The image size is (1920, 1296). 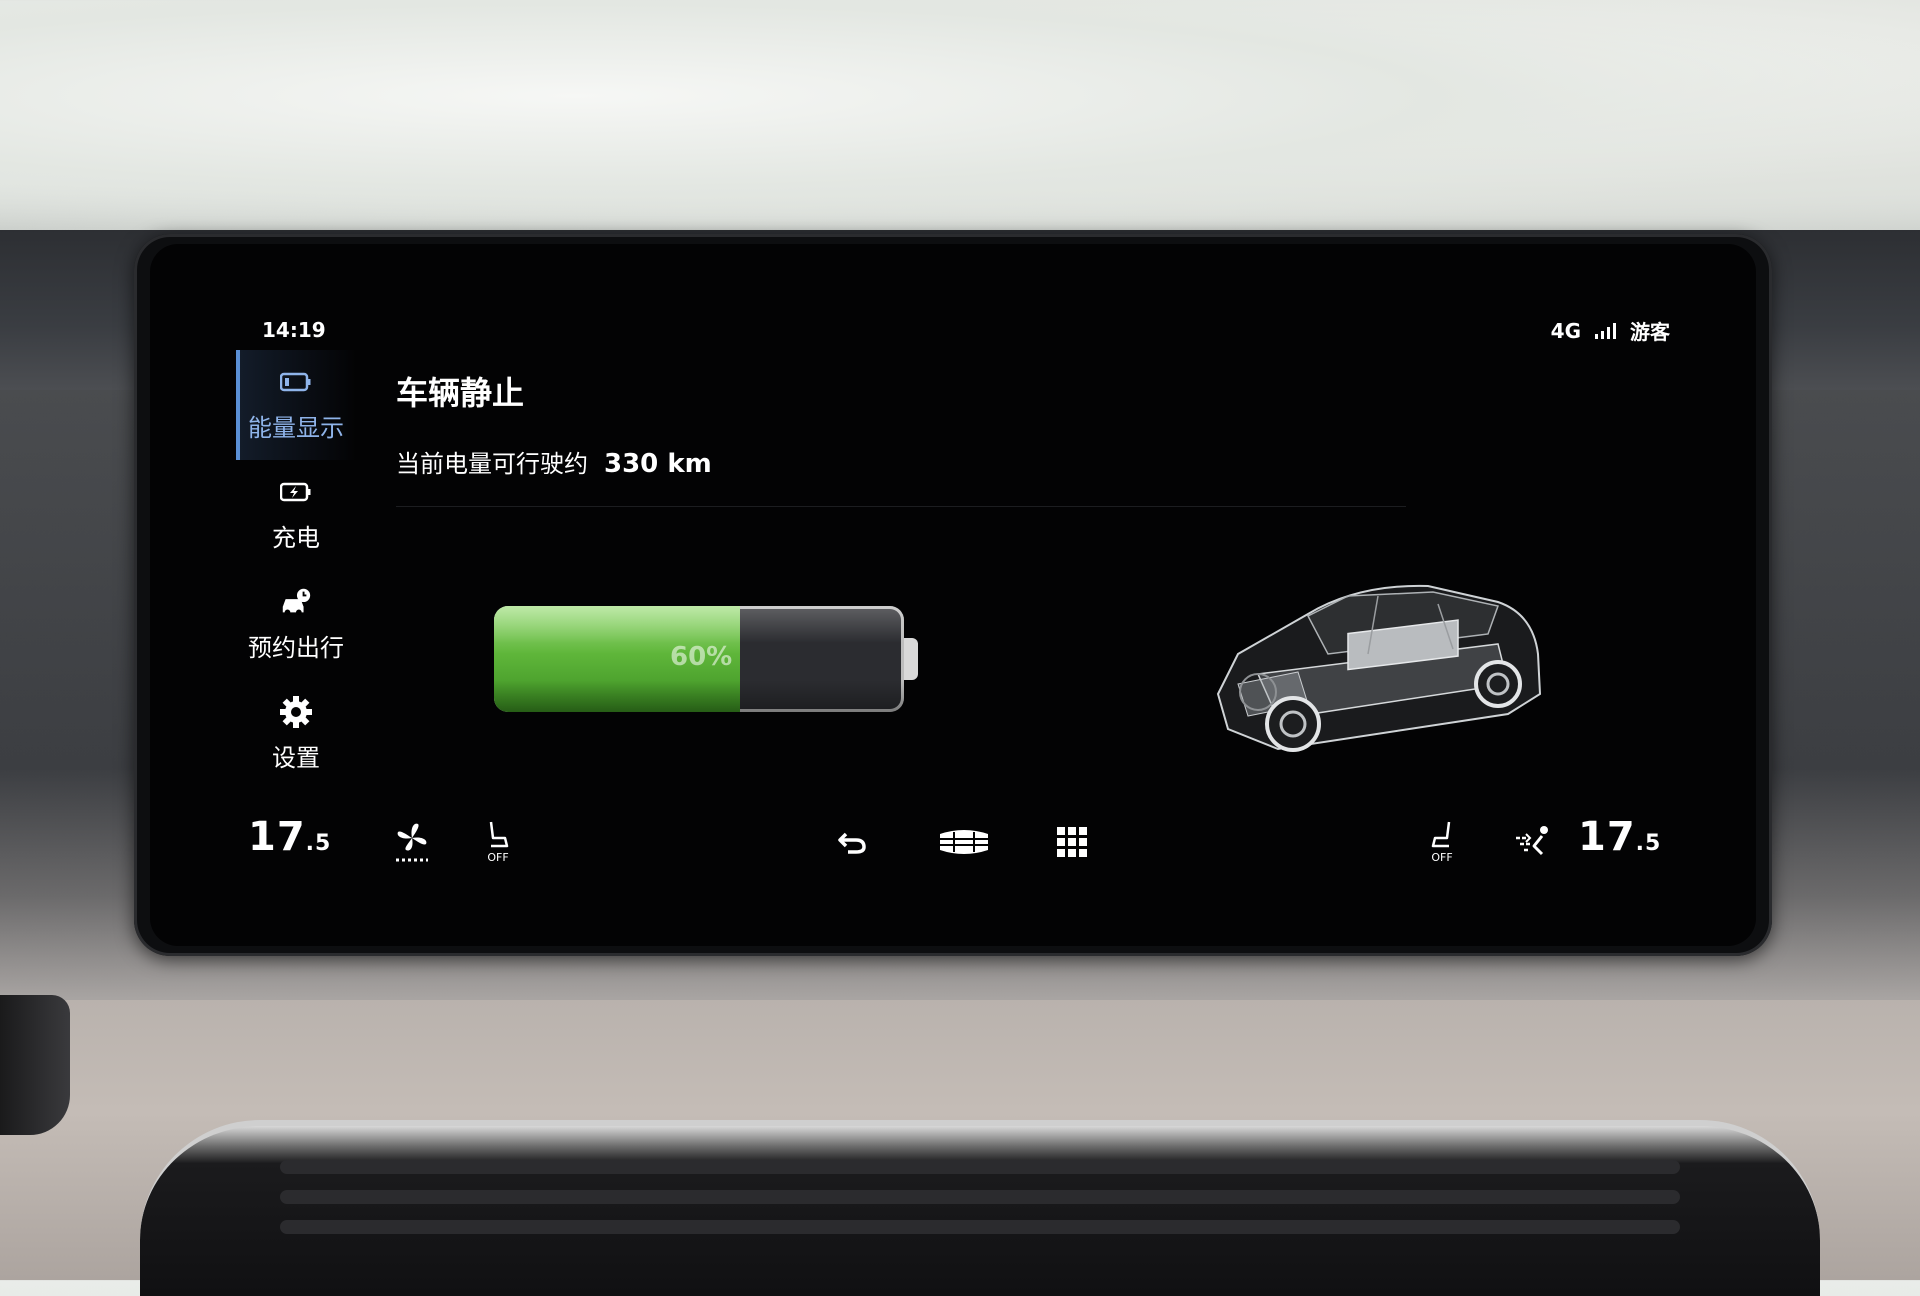 I want to click on left-temp-value: 17, so click(x=277, y=837).